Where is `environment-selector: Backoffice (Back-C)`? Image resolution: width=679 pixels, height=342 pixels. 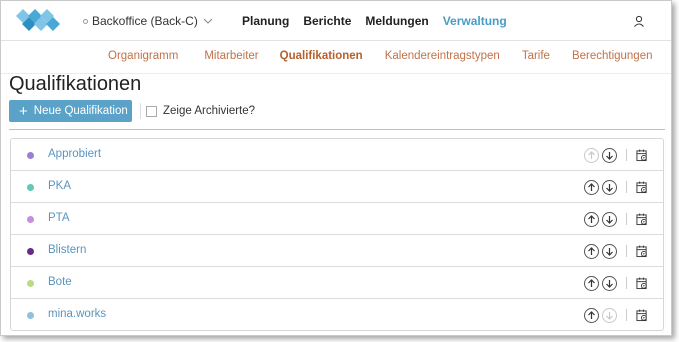
environment-selector: Backoffice (Back-C) is located at coordinates (148, 21).